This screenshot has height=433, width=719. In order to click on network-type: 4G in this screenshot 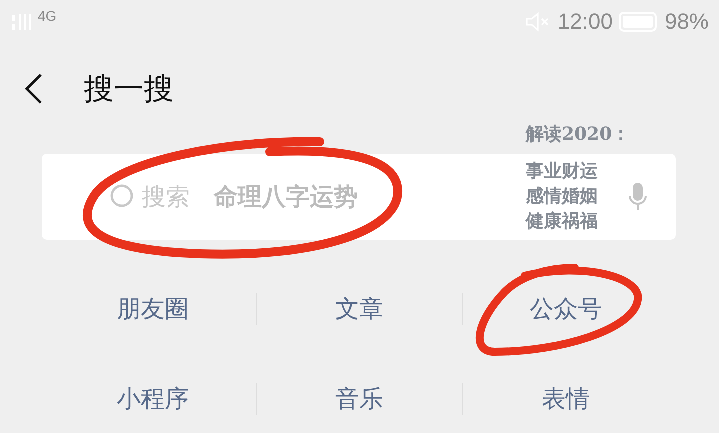, I will do `click(47, 16)`.